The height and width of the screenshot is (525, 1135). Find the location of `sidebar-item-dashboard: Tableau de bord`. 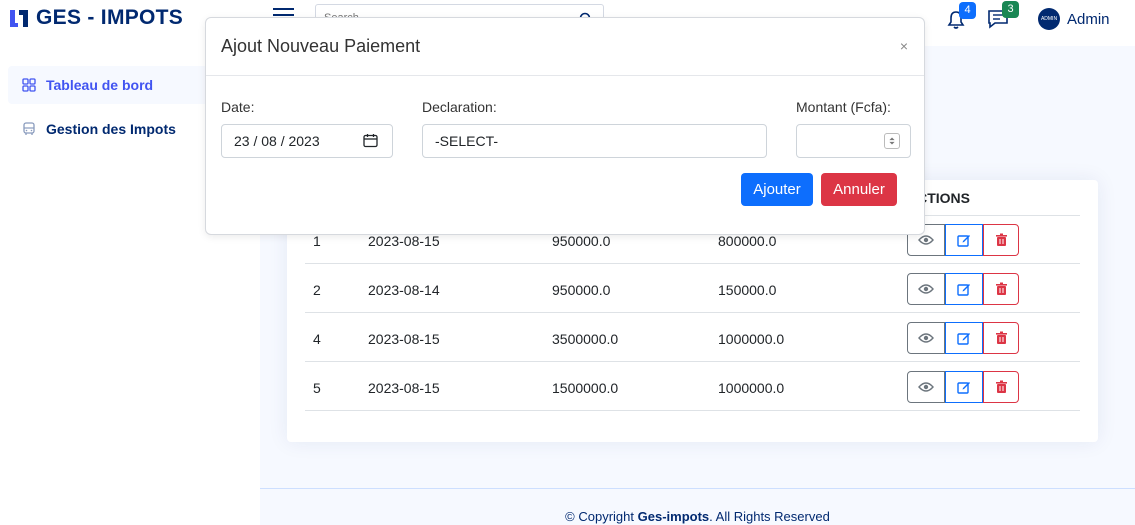

sidebar-item-dashboard: Tableau de bord is located at coordinates (108, 85).